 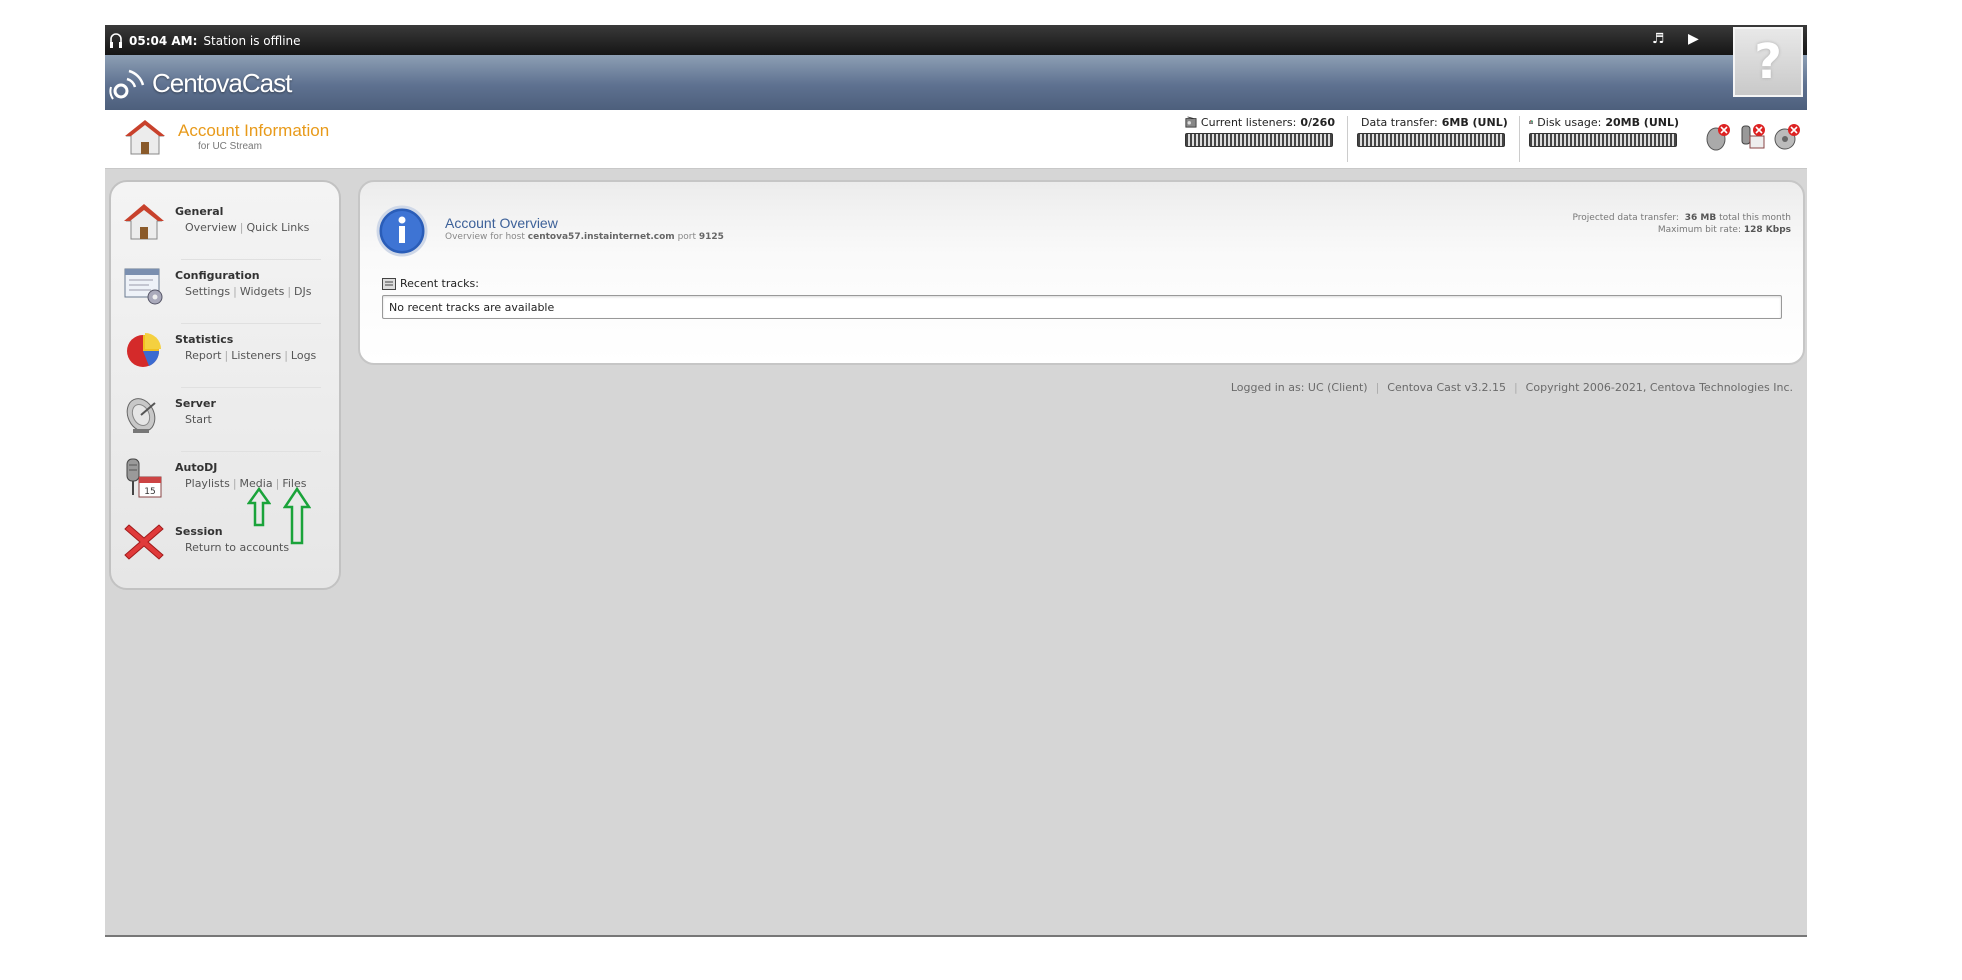 I want to click on data-transfer-progress-bar, so click(x=1431, y=140).